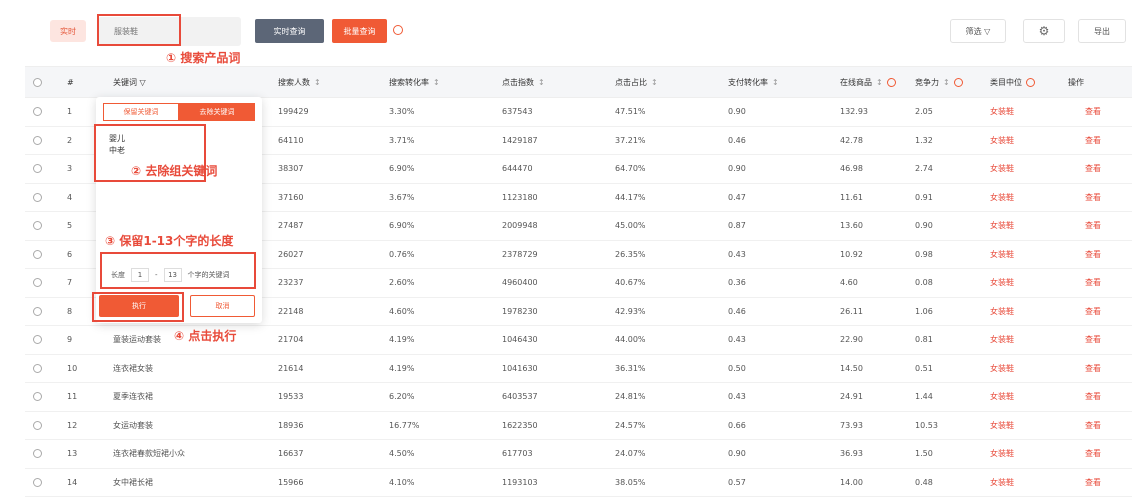 The height and width of the screenshot is (502, 1132). I want to click on cell-g: 11.61, so click(851, 197).